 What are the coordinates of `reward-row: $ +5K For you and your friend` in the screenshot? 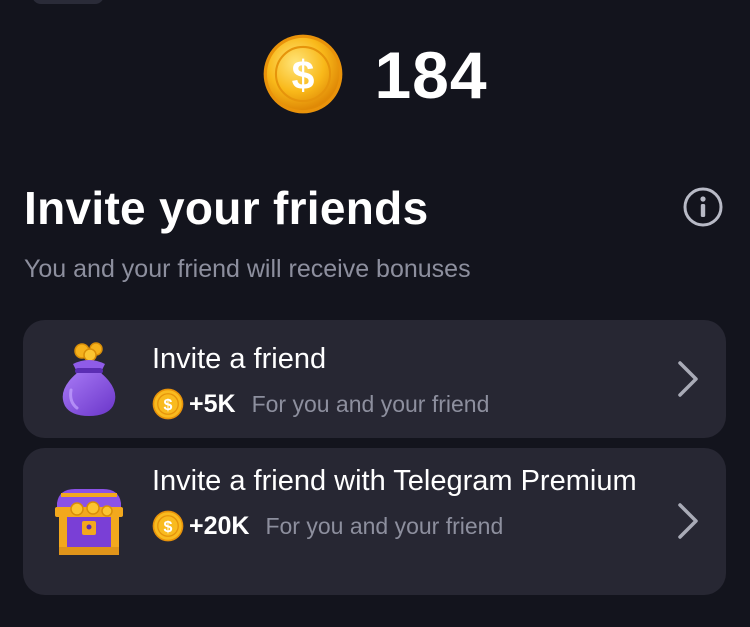 It's located at (399, 404).